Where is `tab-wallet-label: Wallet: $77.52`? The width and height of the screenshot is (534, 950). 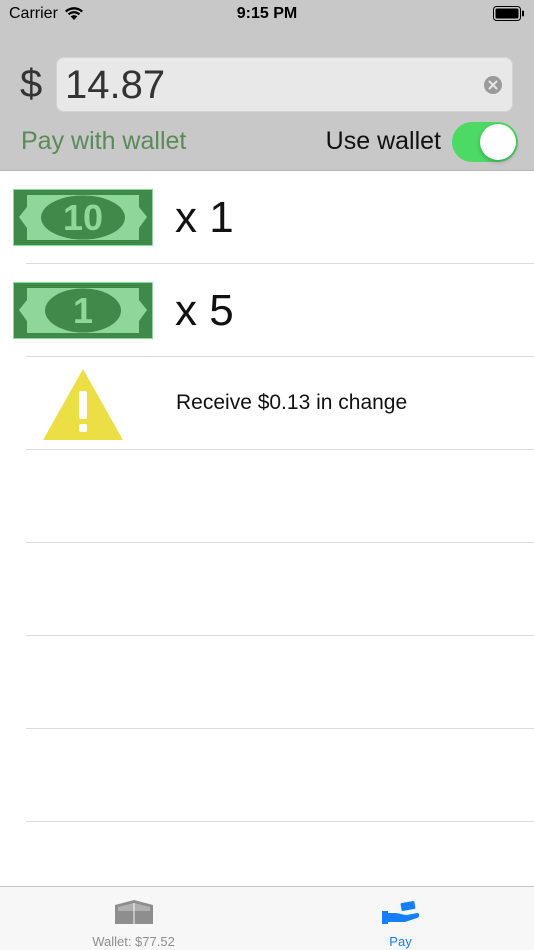
tab-wallet-label: Wallet: $77.52 is located at coordinates (133, 941).